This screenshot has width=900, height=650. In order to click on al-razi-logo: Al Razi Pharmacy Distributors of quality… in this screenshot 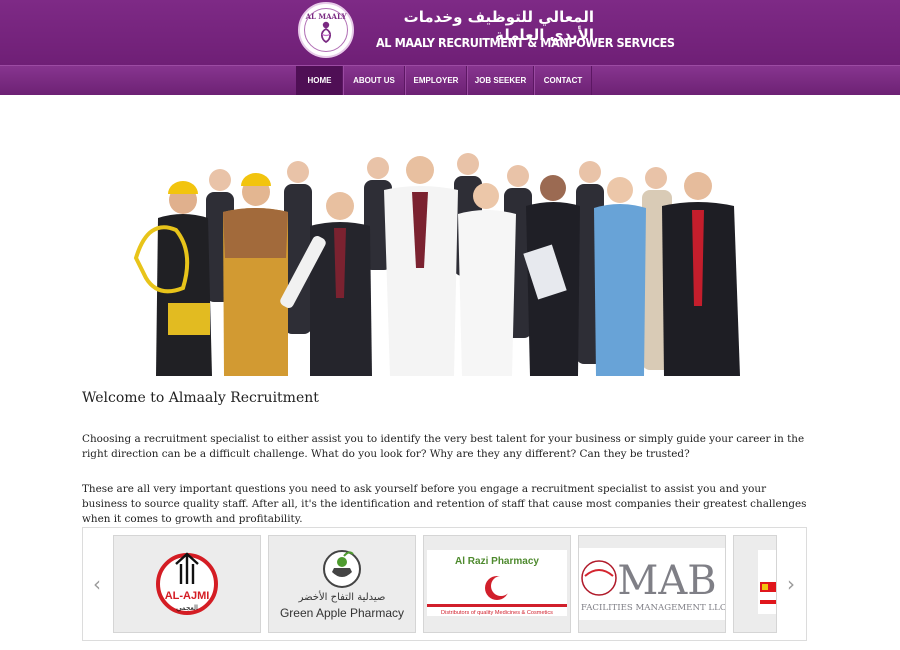, I will do `click(497, 583)`.